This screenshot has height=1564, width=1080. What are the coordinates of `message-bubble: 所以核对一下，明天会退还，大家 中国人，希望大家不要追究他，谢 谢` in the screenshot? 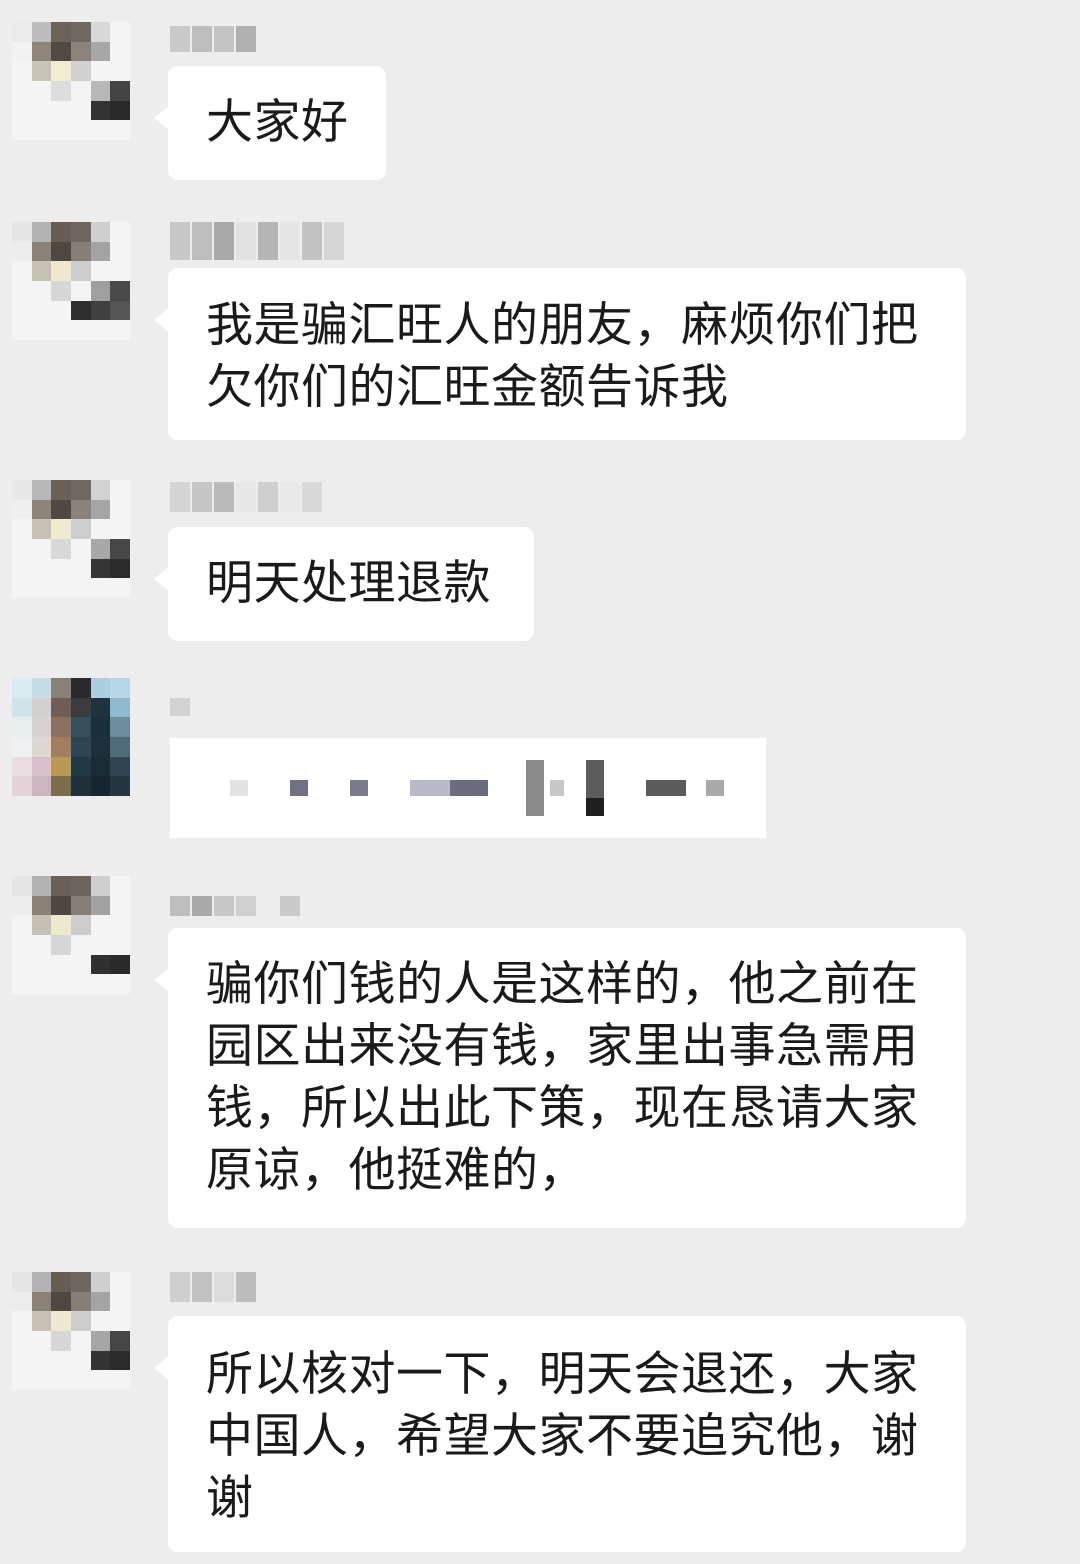 It's located at (560, 1434).